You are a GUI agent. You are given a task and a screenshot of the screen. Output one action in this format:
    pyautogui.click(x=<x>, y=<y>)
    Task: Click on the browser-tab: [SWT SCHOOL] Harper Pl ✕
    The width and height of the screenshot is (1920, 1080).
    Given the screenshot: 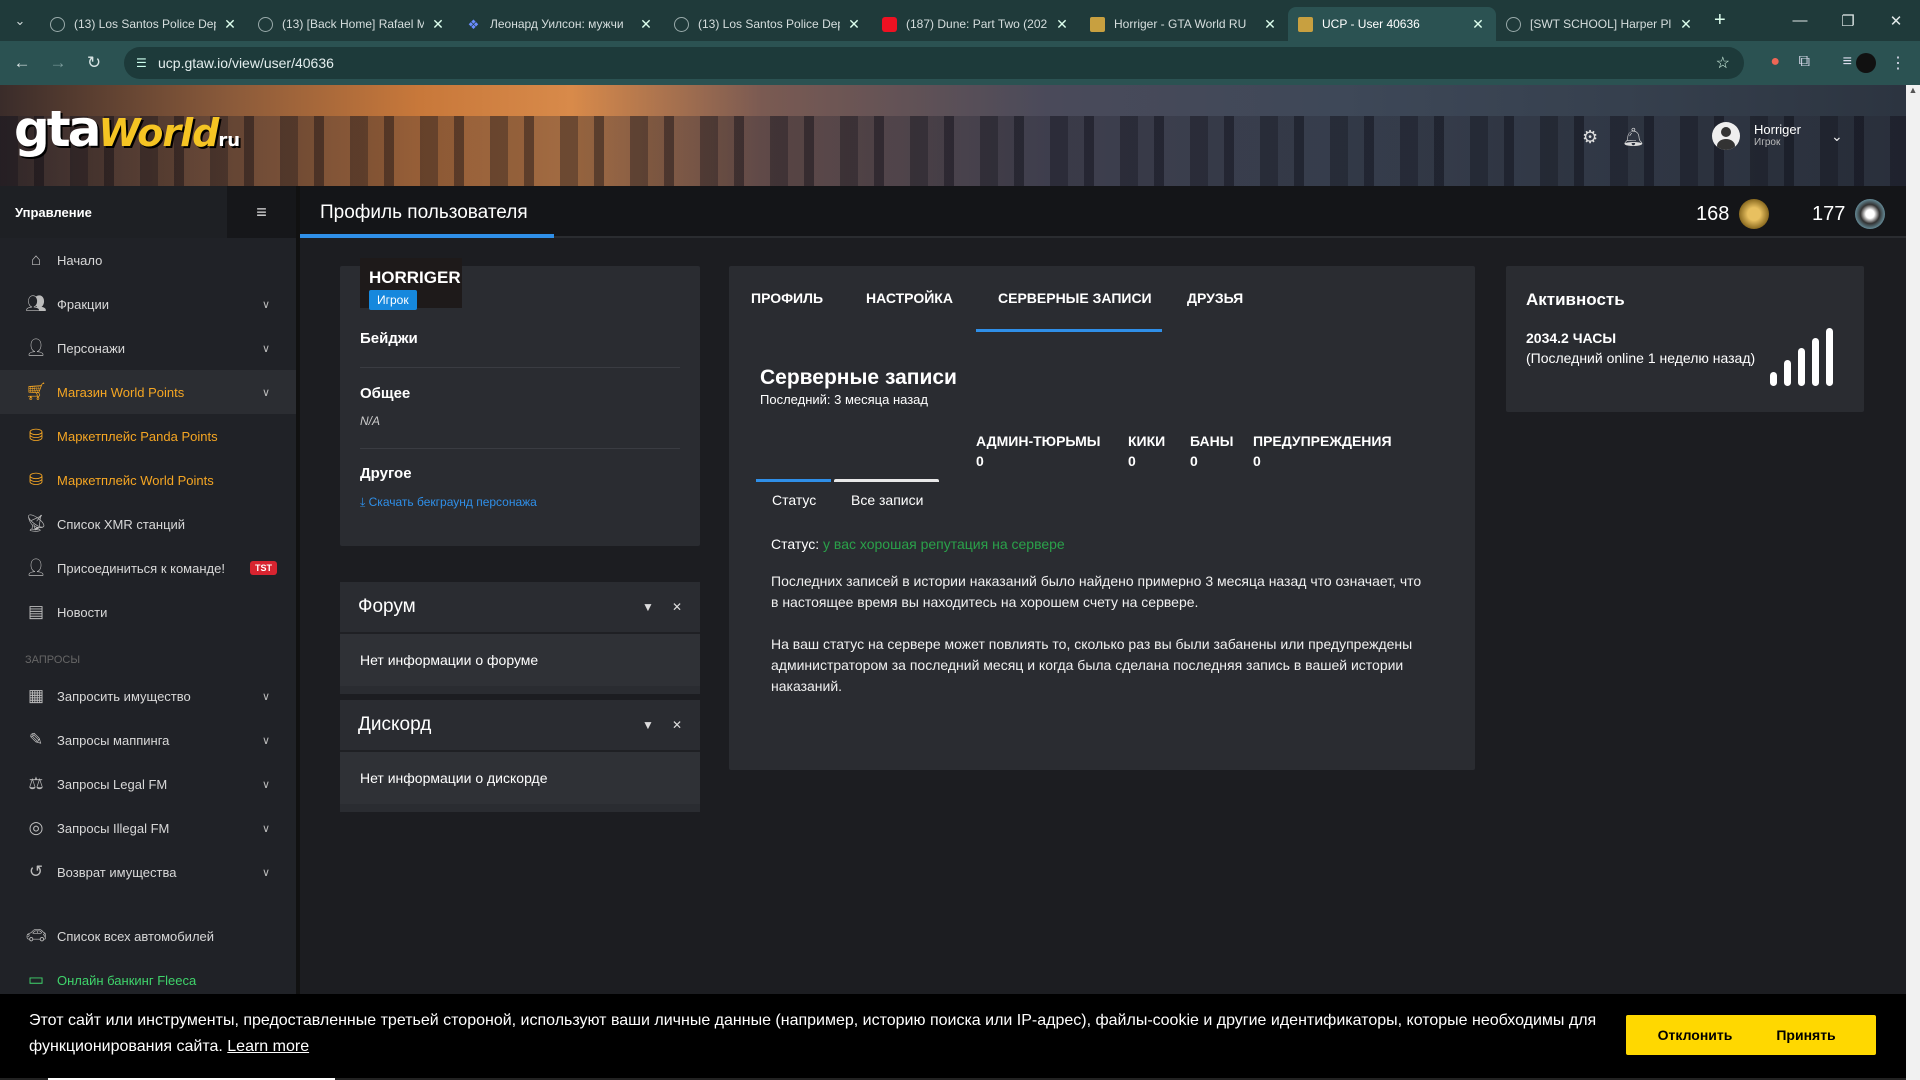 What is the action you would take?
    pyautogui.click(x=1600, y=24)
    